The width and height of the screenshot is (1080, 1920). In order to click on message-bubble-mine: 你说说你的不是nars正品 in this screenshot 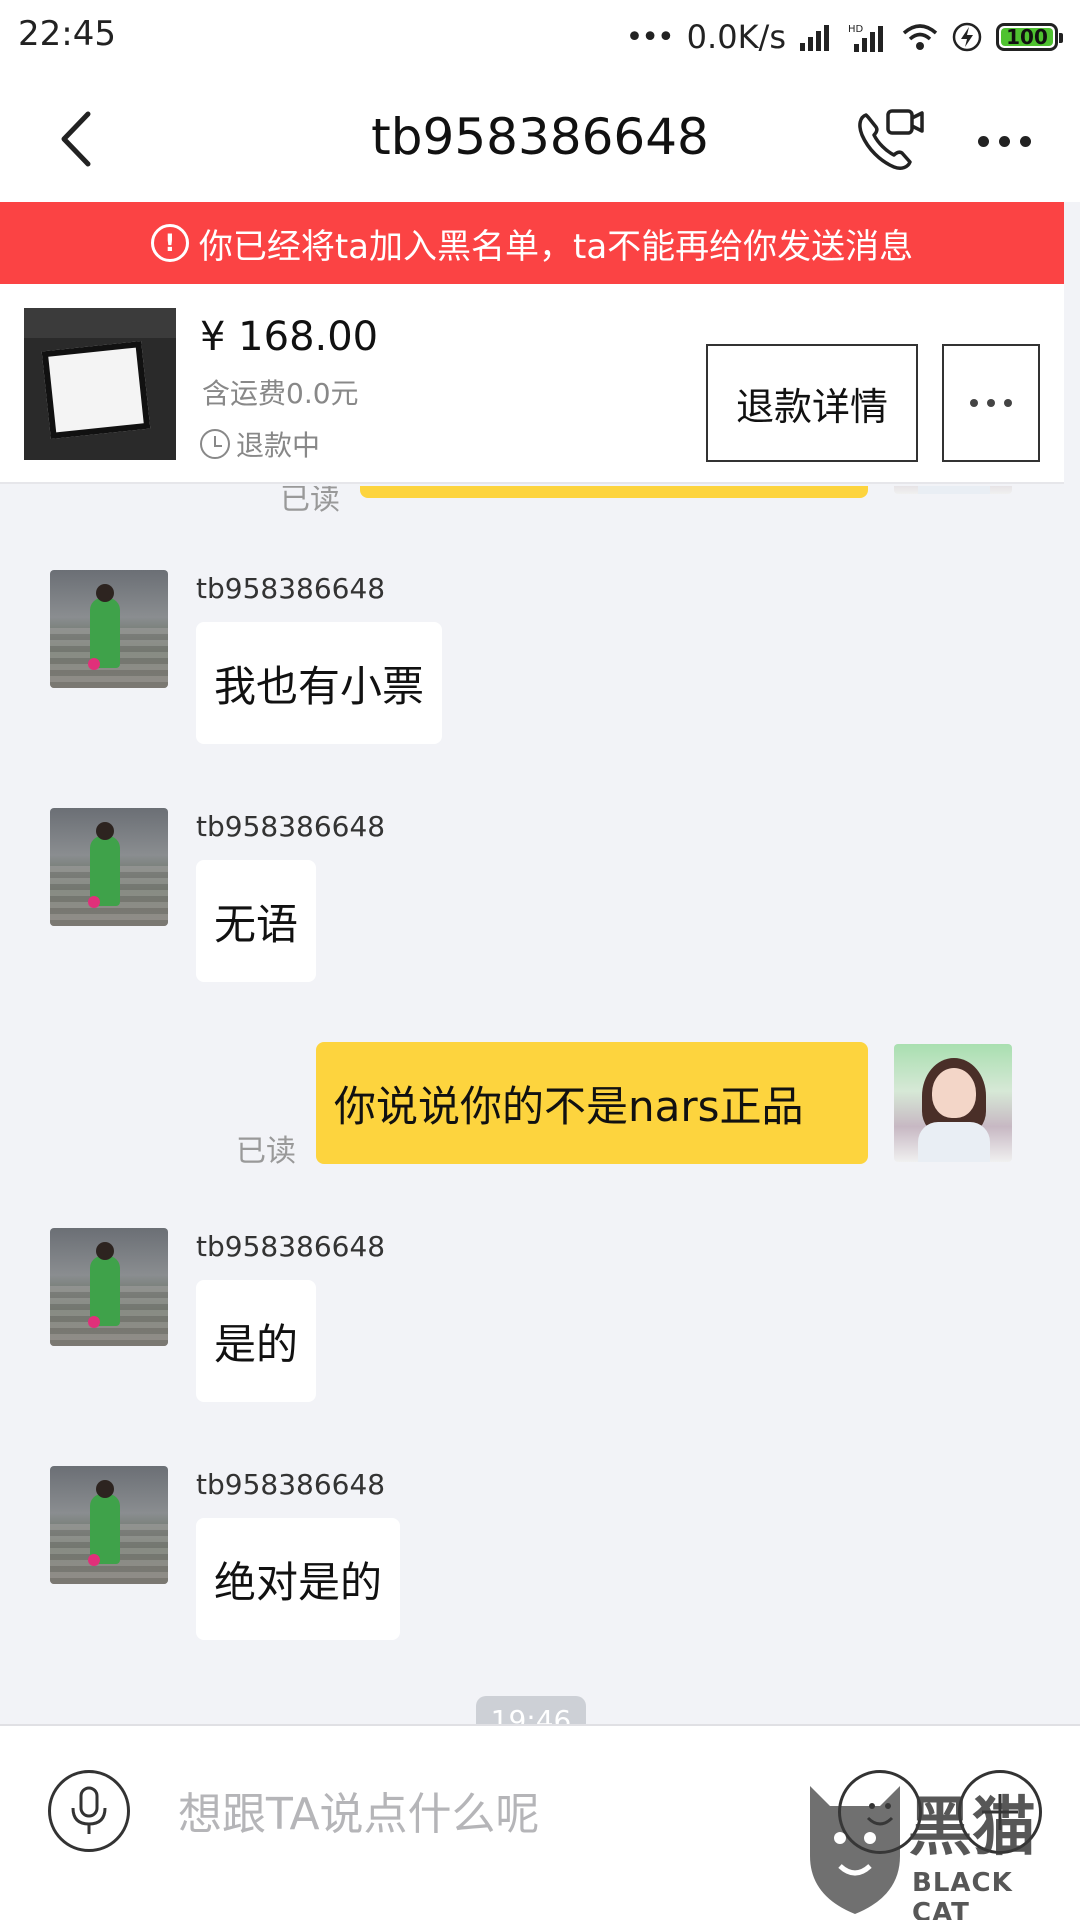, I will do `click(592, 1103)`.